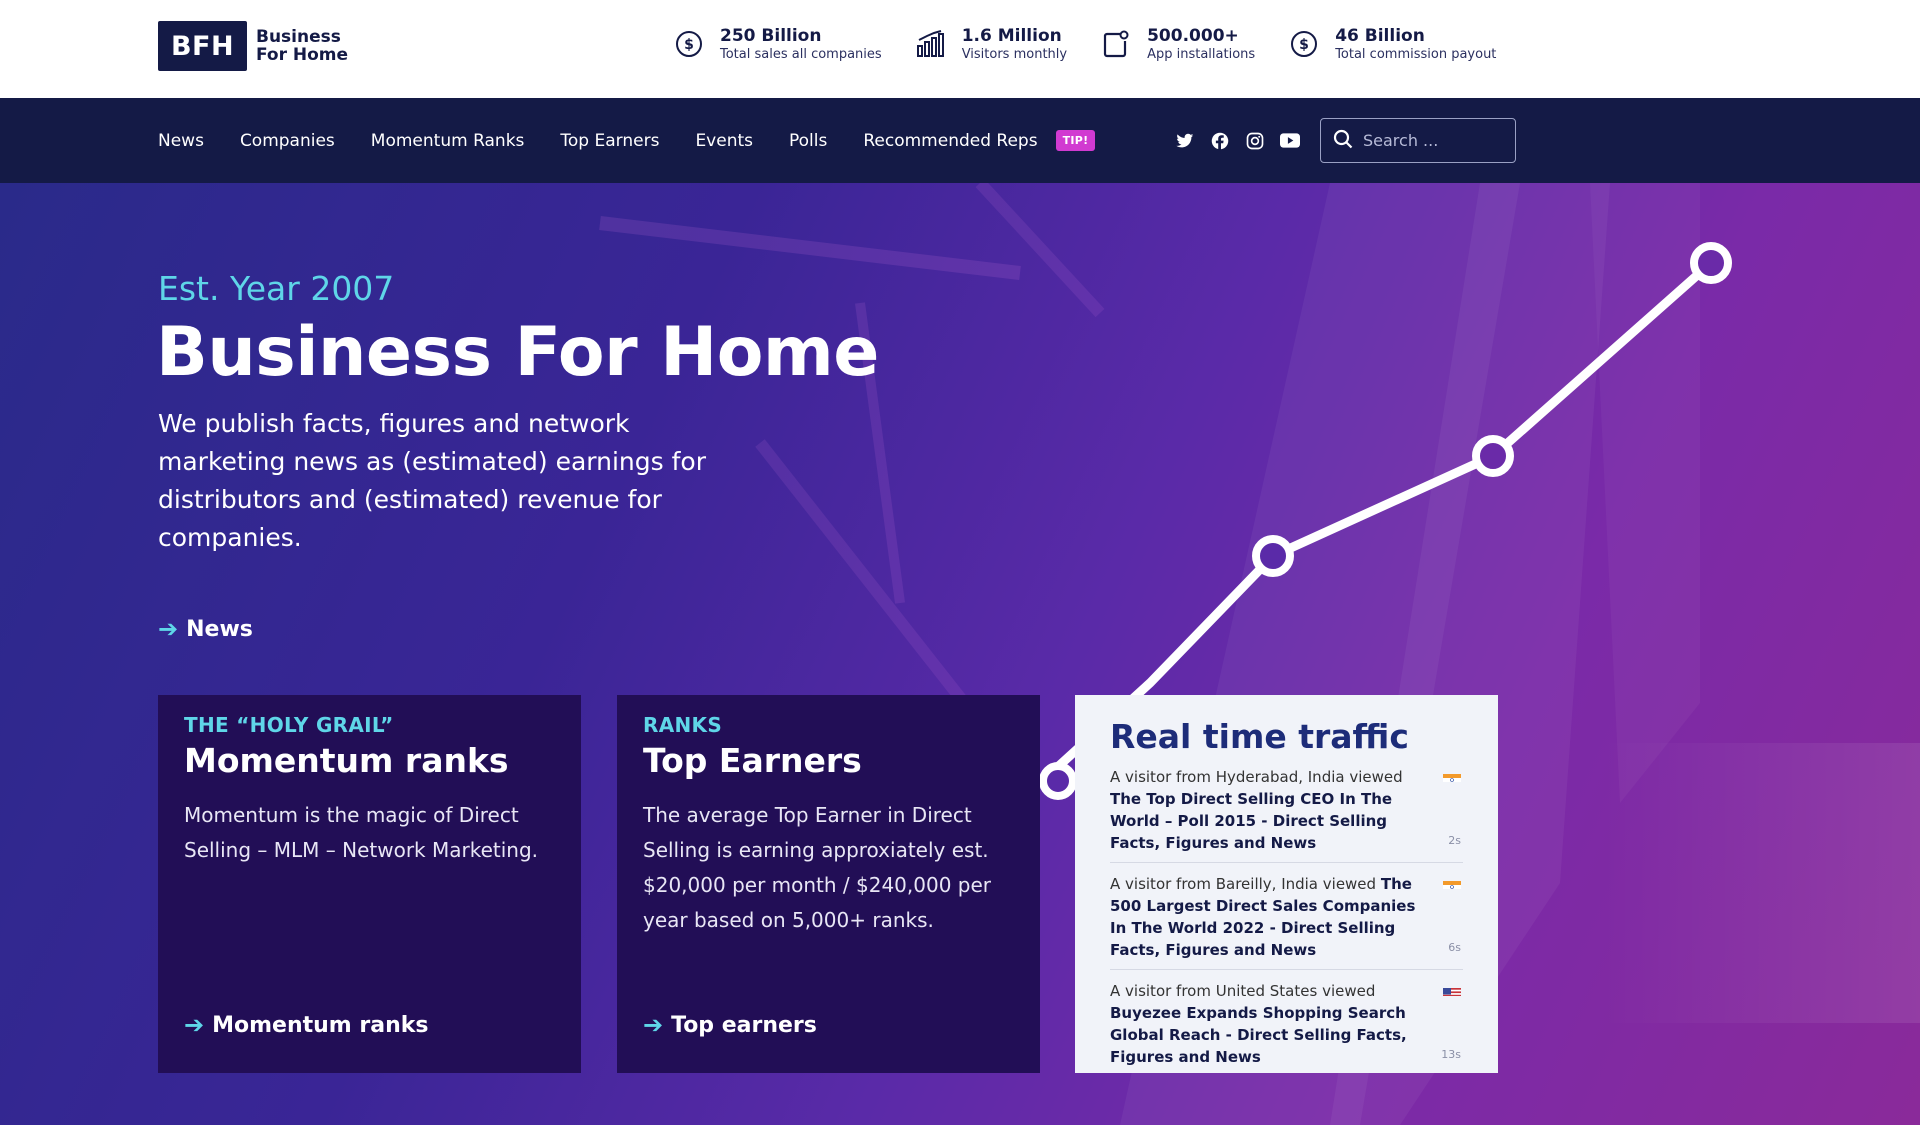 This screenshot has height=1133, width=1920. Describe the element at coordinates (253, 46) in the screenshot. I see `site-logo: BFH Business For Home` at that location.